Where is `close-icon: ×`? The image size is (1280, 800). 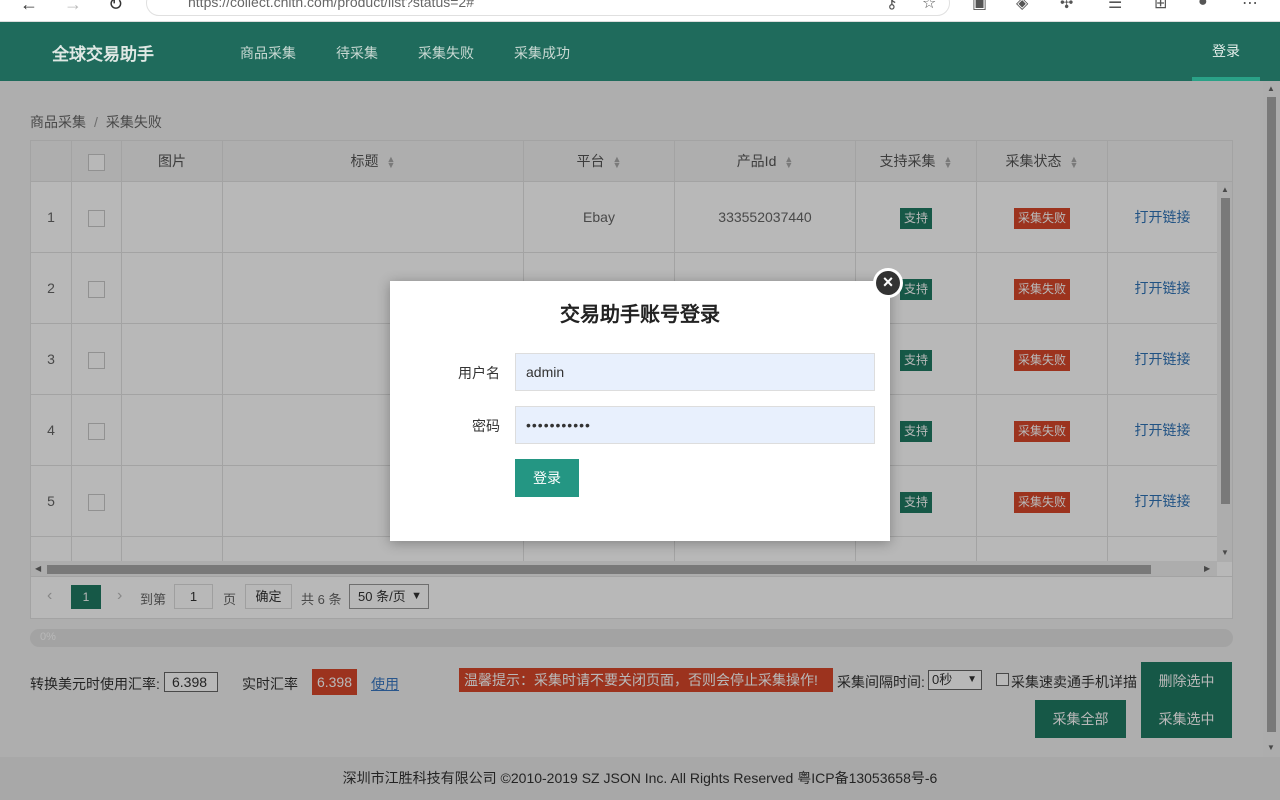 close-icon: × is located at coordinates (888, 283).